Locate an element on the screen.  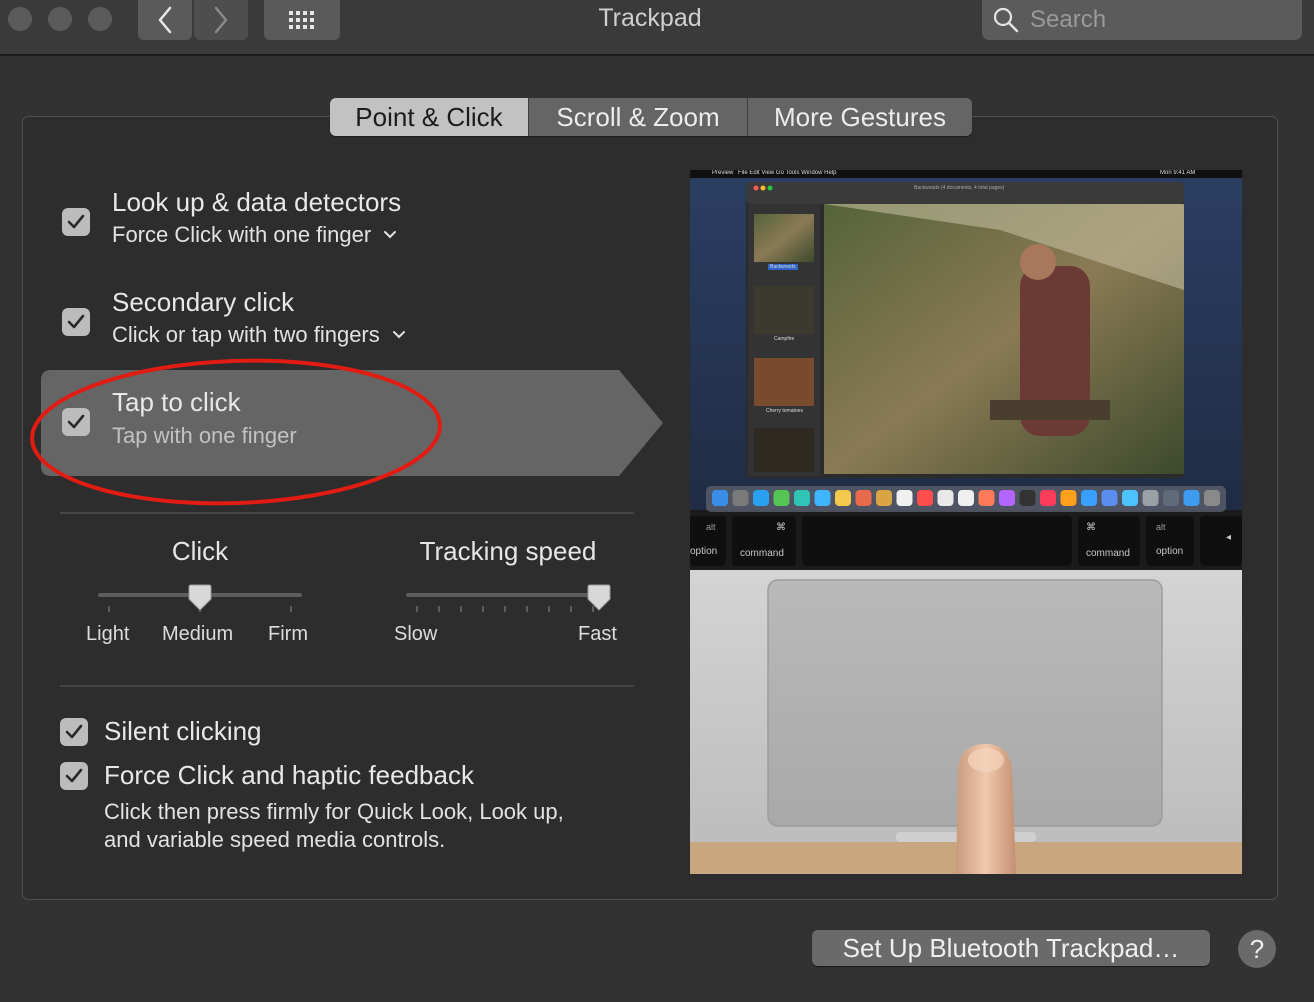
tracking-label-fast: Fast is located at coordinates (597, 634).